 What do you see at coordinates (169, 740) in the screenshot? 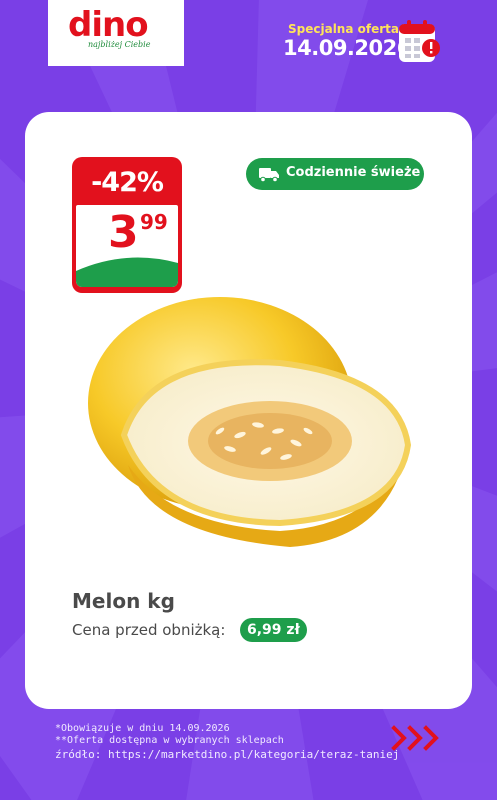
I see `footnote-availability: **Oferta dostępna w wybranych sklepach` at bounding box center [169, 740].